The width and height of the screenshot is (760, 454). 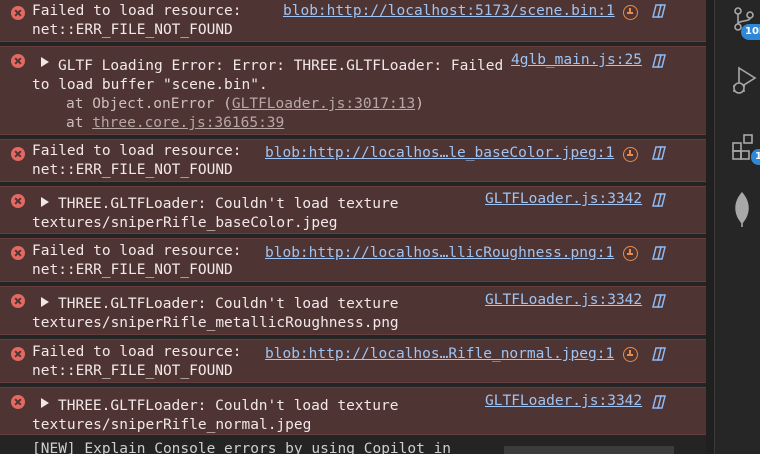 What do you see at coordinates (323, 104) in the screenshot?
I see `stack-frame-link: GLTFLoader.js:3017:13` at bounding box center [323, 104].